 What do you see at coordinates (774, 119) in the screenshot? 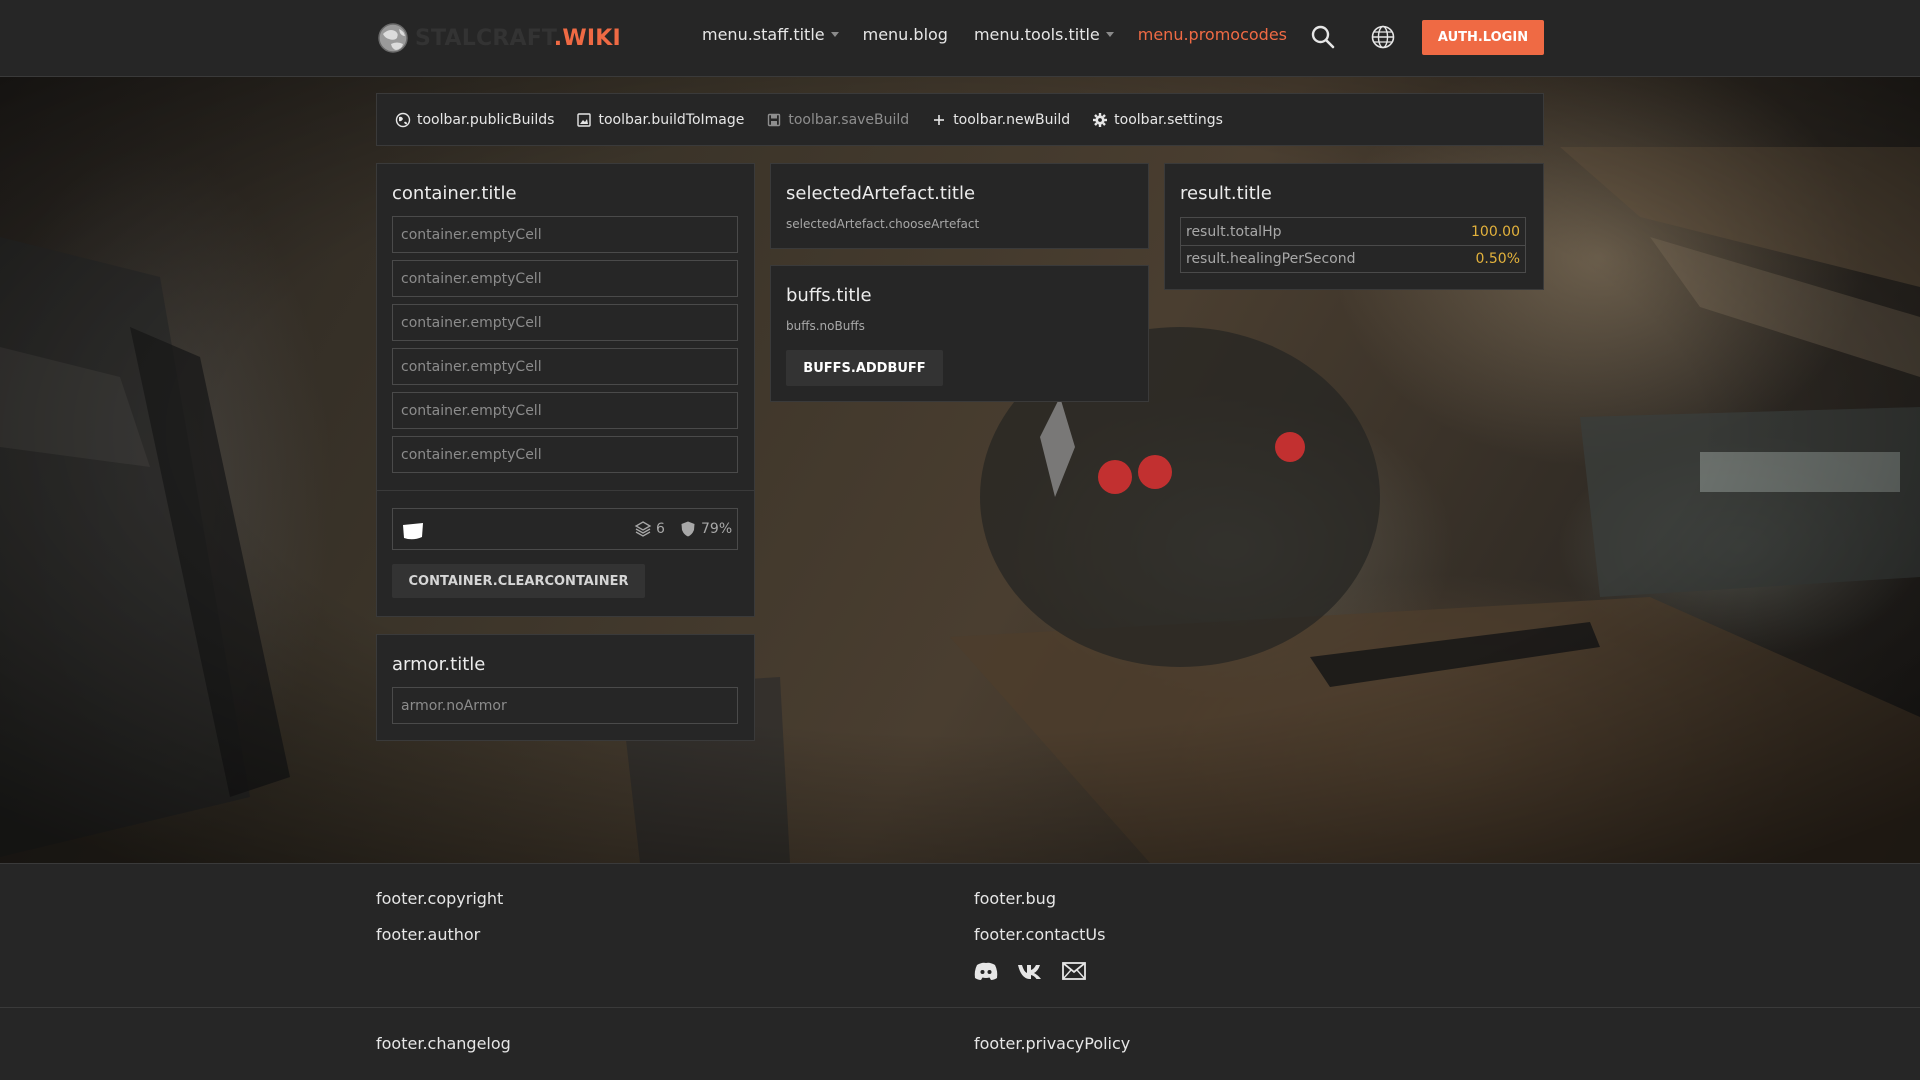
I see `save-icon` at bounding box center [774, 119].